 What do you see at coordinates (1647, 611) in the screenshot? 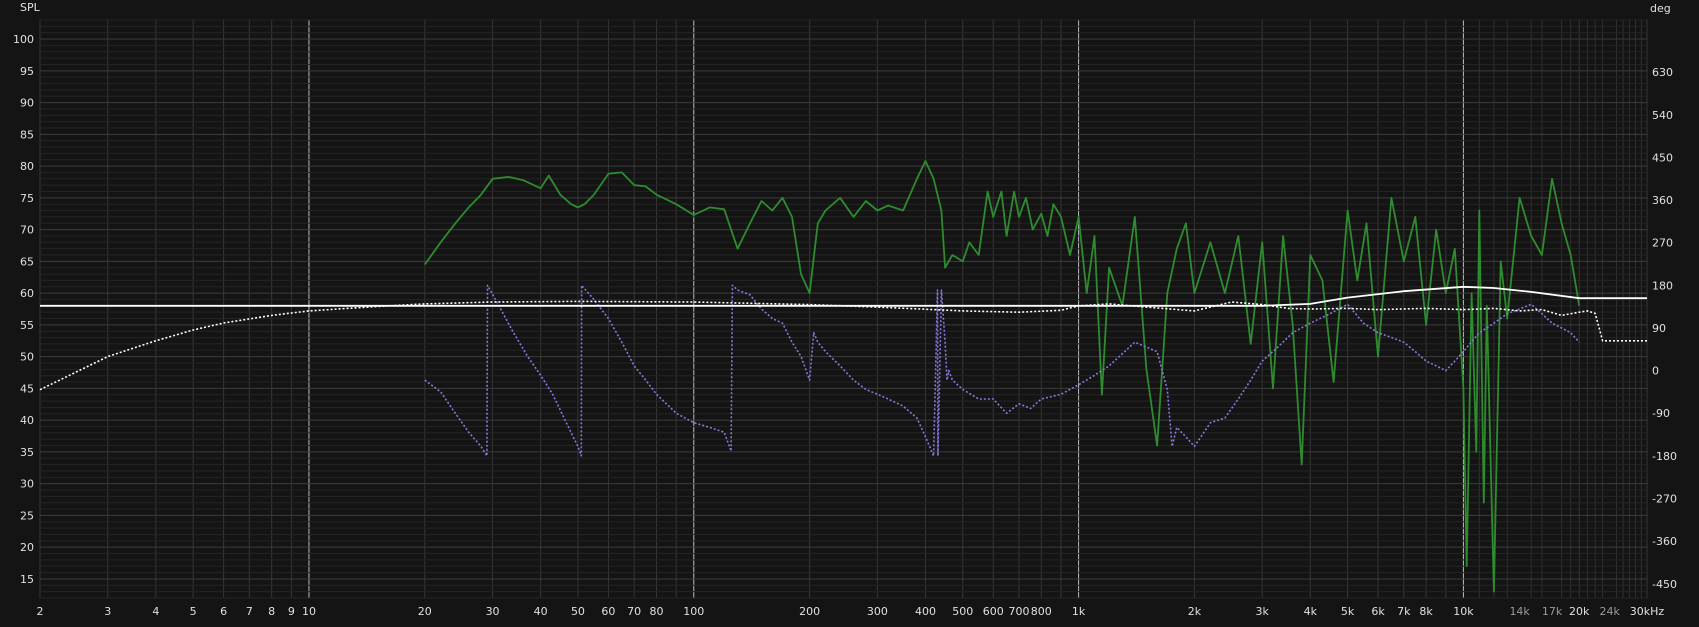
I see `x-tick-label: 30kHz` at bounding box center [1647, 611].